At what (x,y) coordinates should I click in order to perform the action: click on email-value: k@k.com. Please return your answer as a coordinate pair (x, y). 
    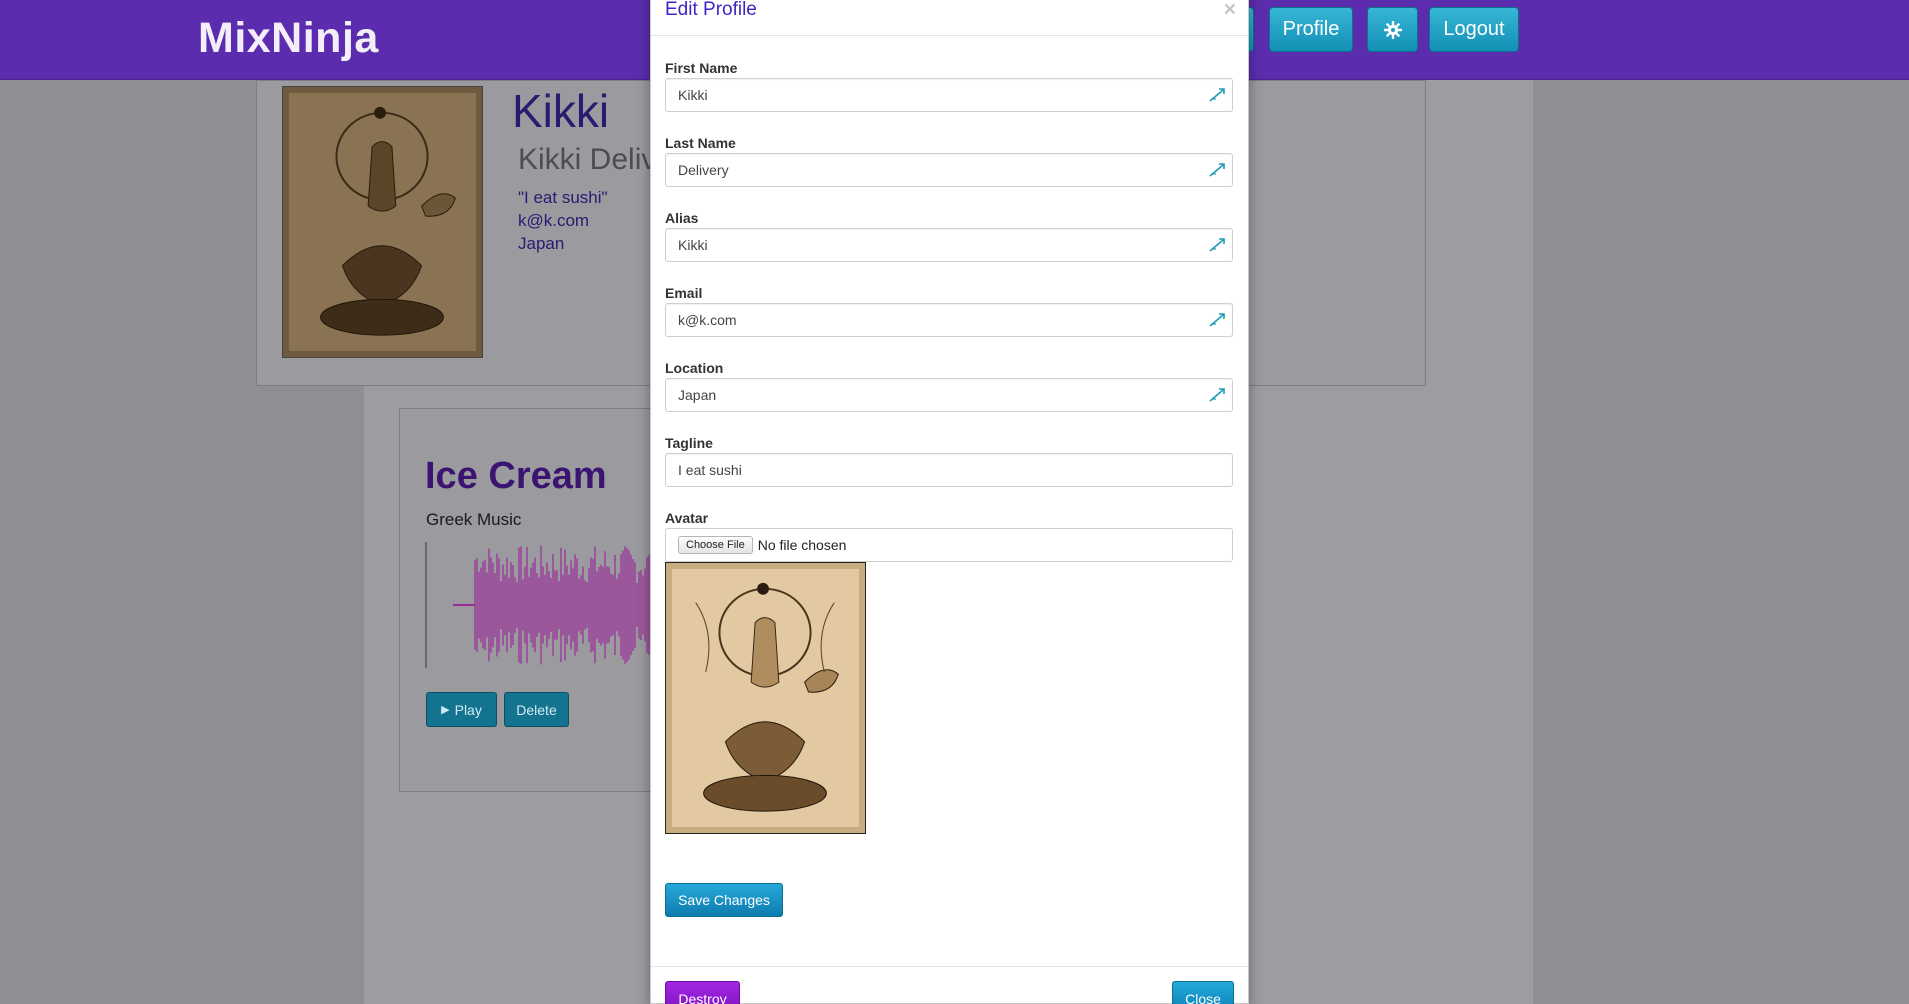
    Looking at the image, I should click on (707, 320).